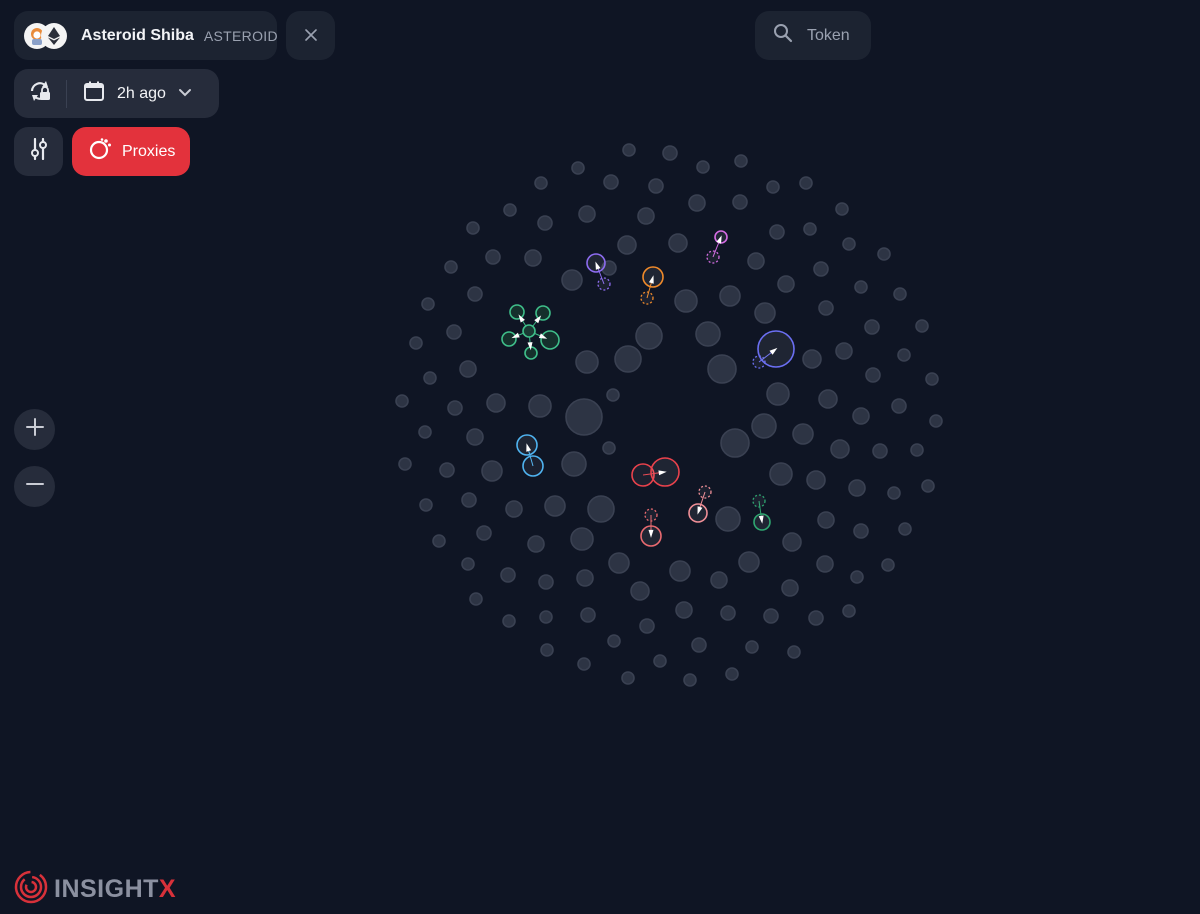 The image size is (1200, 914). Describe the element at coordinates (310, 35) in the screenshot. I see `close-button` at that location.